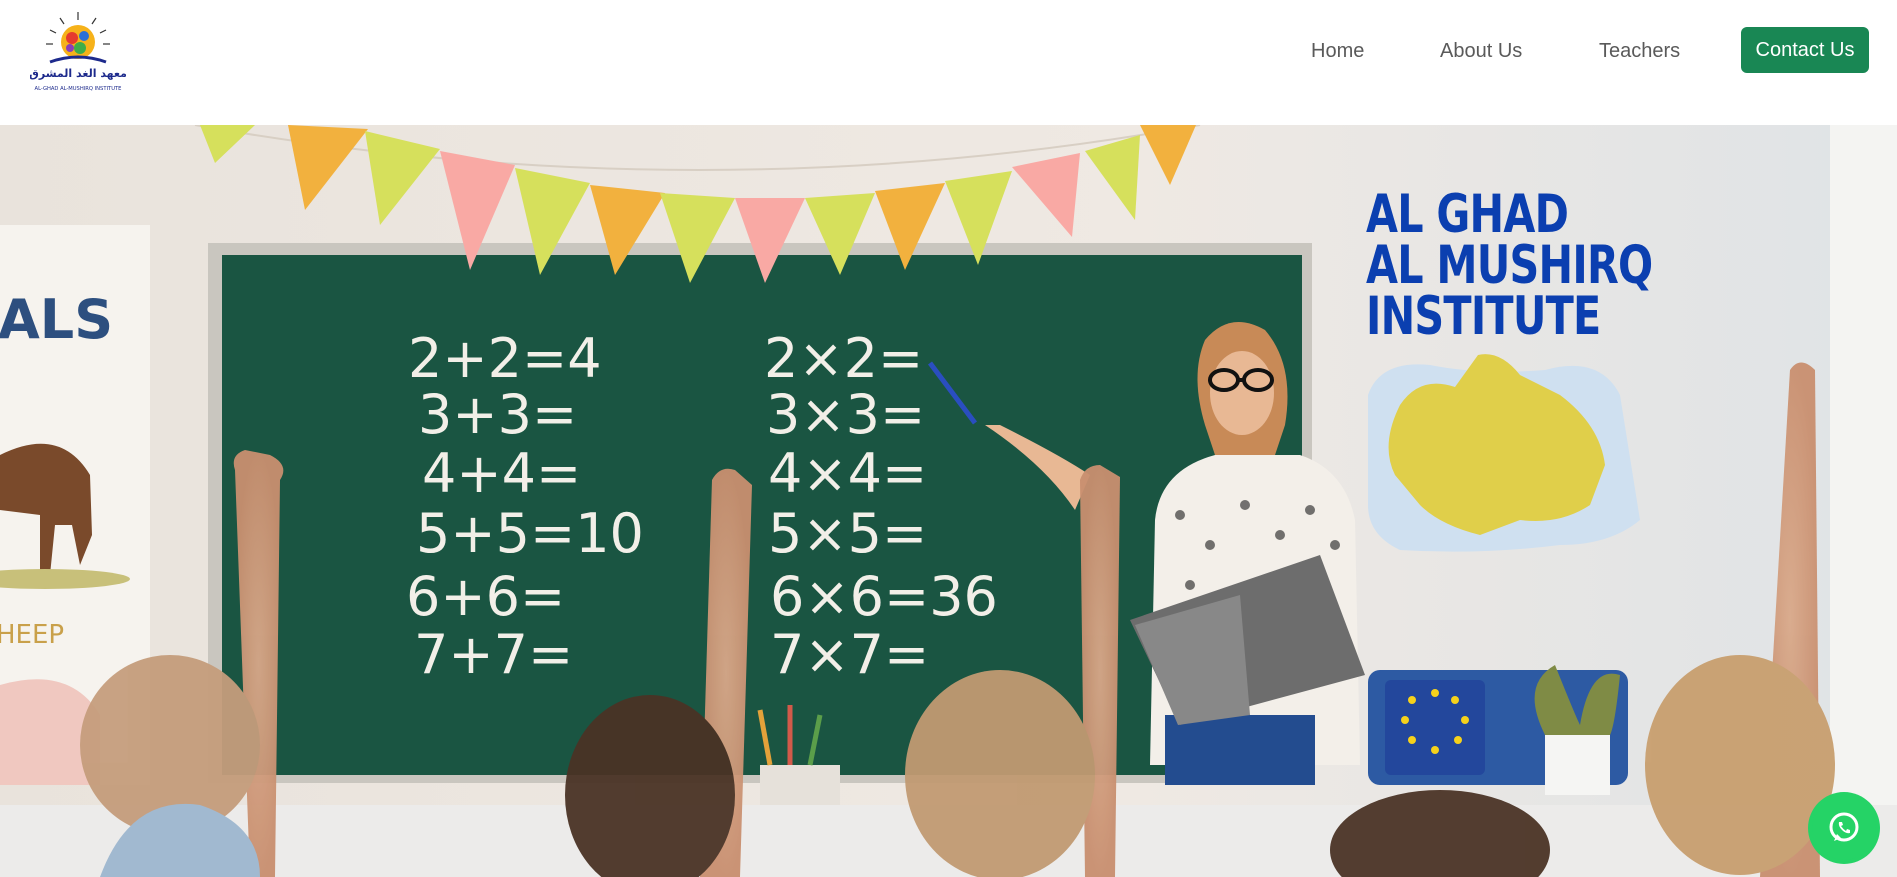  What do you see at coordinates (78, 89) in the screenshot?
I see `logo-latin-text: AL-GHAD AL-MUSHIRQ INSTITUTE` at bounding box center [78, 89].